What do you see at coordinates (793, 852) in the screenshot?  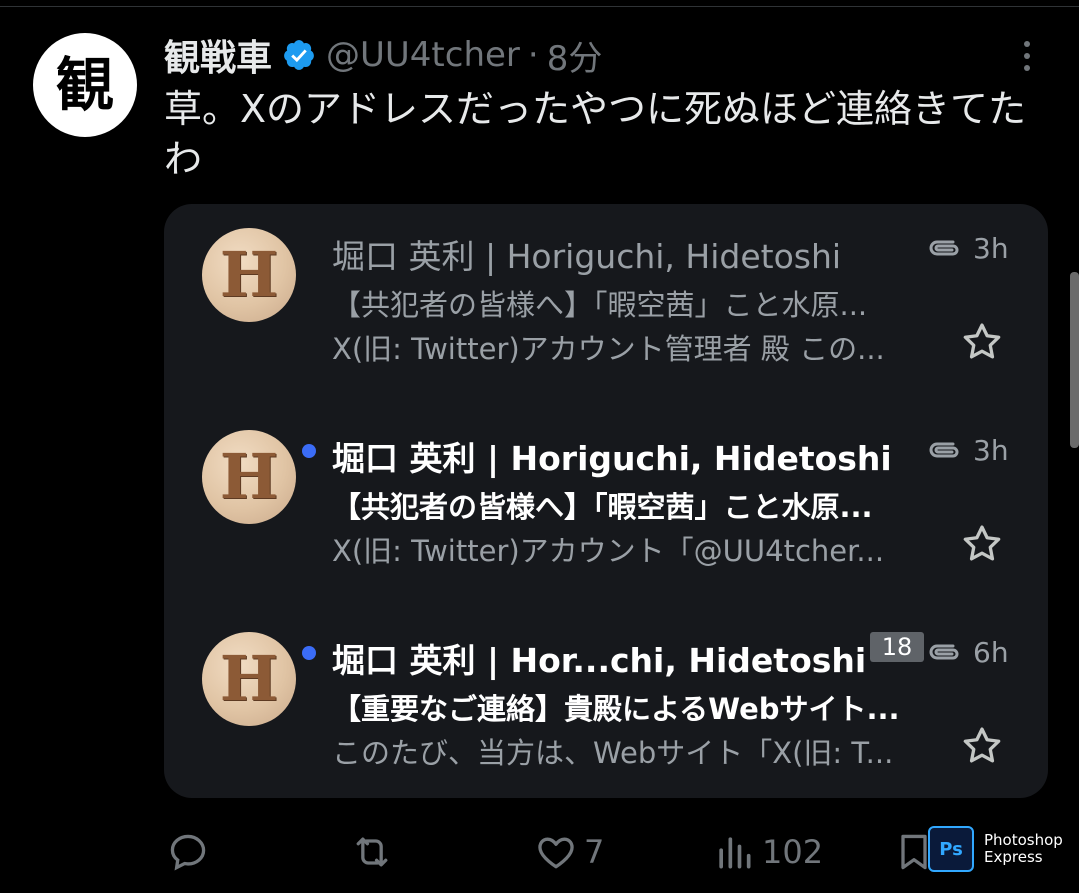 I see `view-count: 102` at bounding box center [793, 852].